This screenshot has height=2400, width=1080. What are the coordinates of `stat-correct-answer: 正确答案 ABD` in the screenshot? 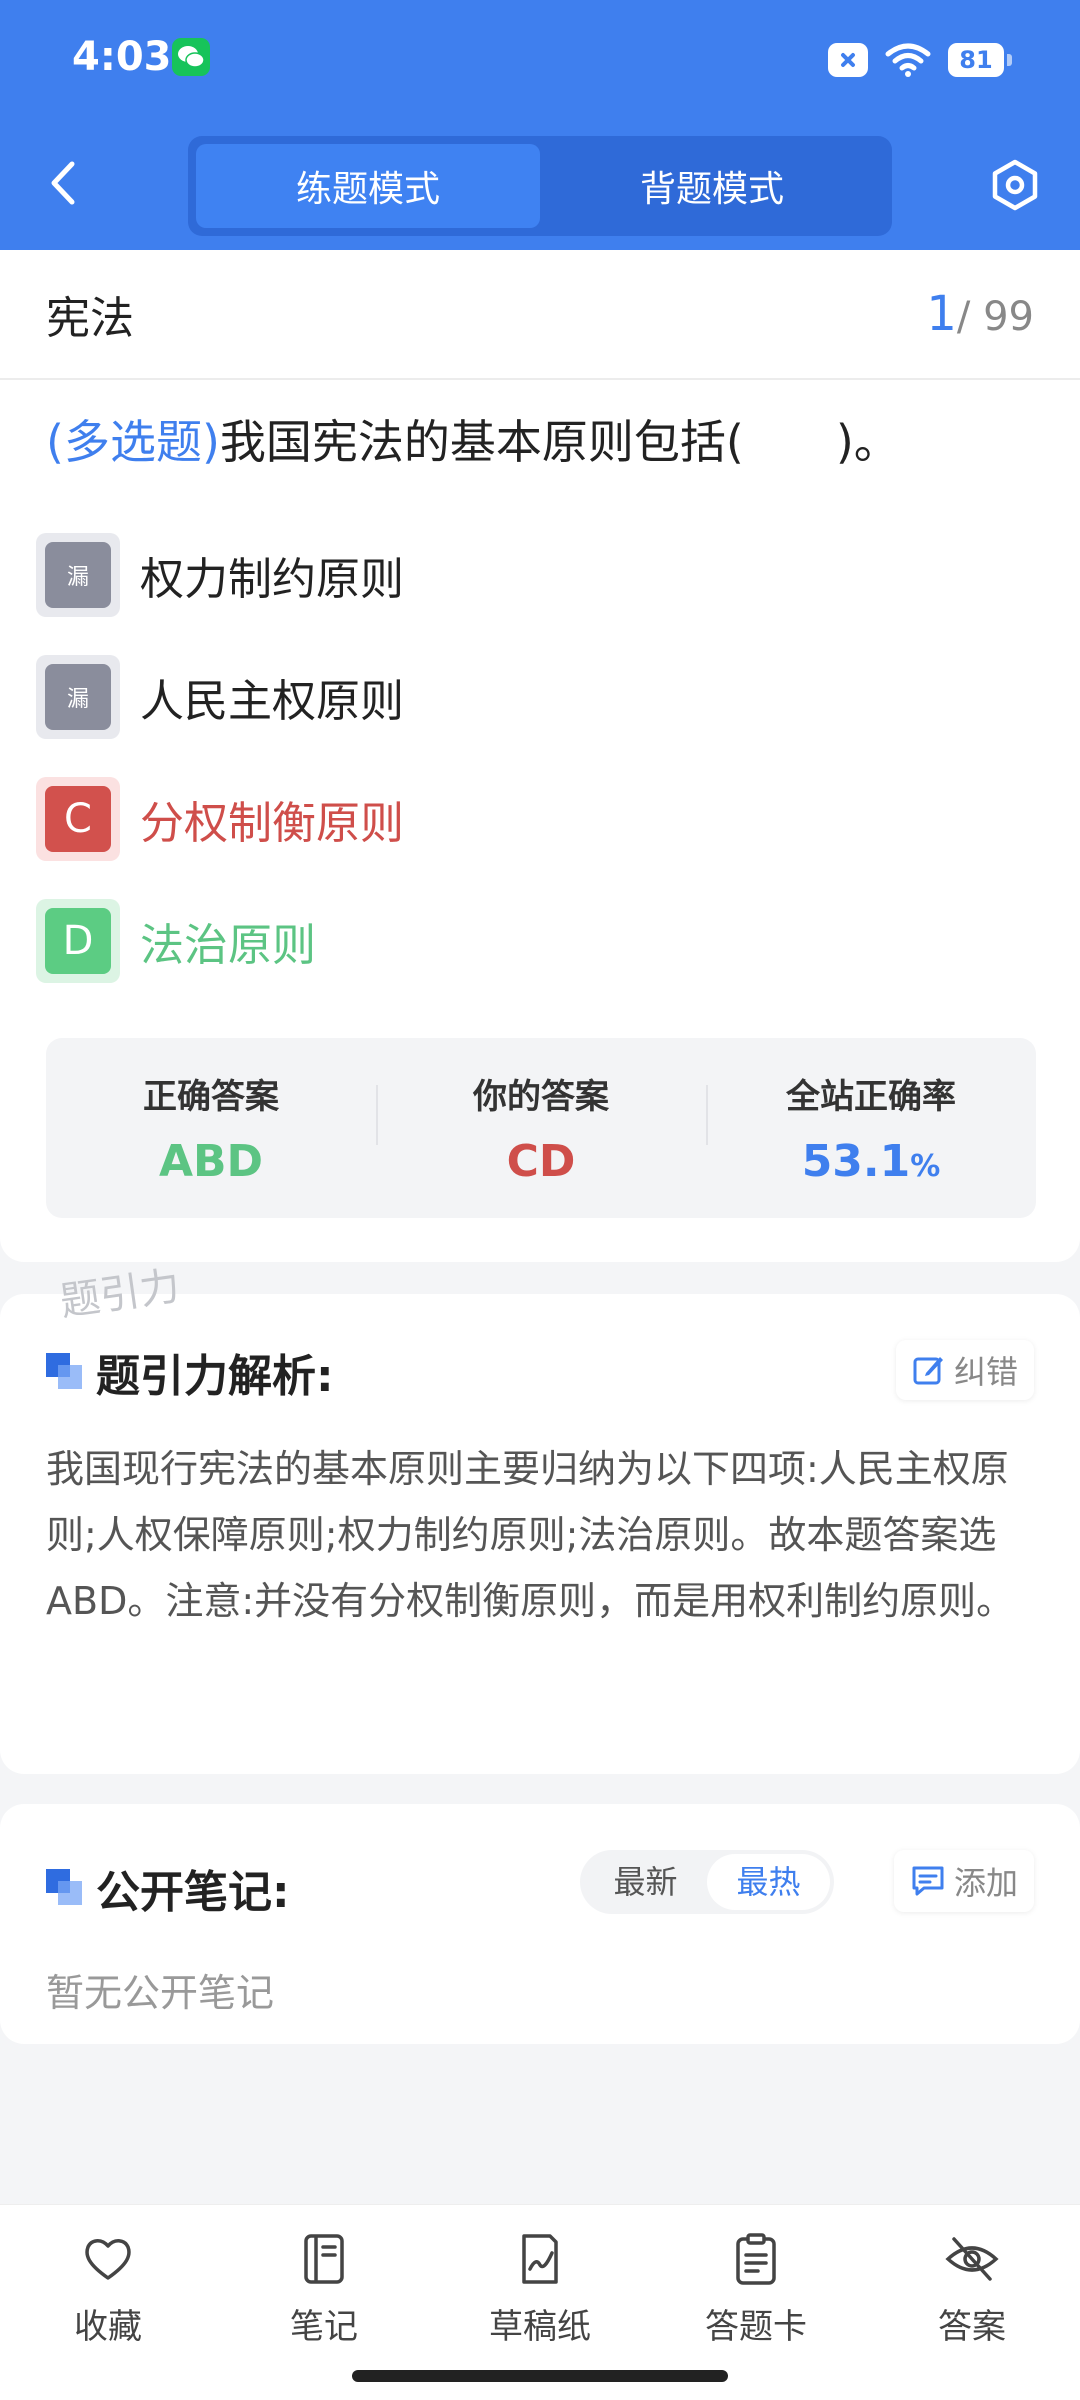 It's located at (211, 1128).